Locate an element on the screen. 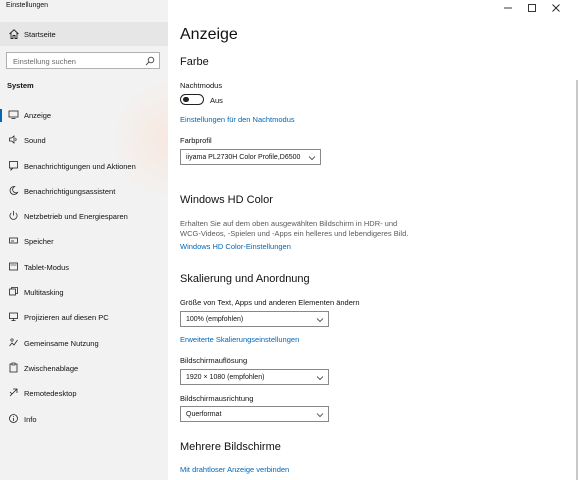 This screenshot has width=579, height=480. sidebar-item-label: Info is located at coordinates (30, 419).